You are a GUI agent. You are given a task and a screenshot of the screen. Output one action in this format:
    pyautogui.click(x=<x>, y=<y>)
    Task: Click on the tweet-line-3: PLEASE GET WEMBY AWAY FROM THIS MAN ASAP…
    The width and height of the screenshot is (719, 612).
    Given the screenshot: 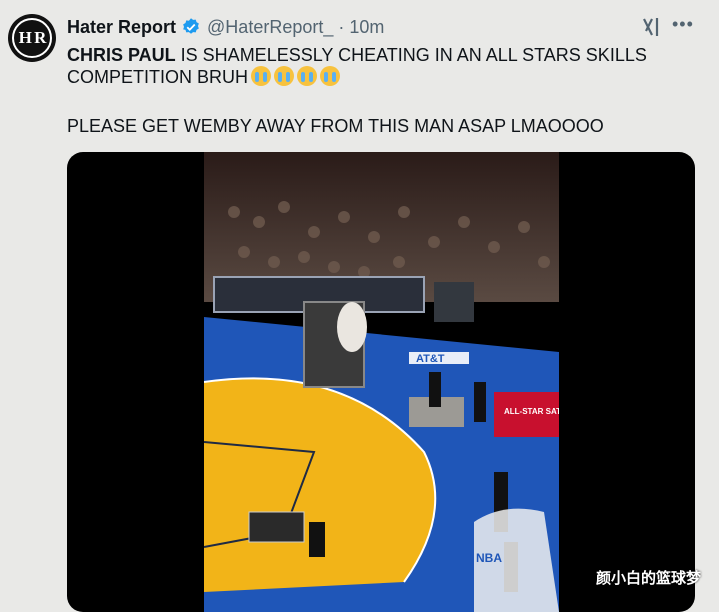 What is the action you would take?
    pyautogui.click(x=335, y=126)
    